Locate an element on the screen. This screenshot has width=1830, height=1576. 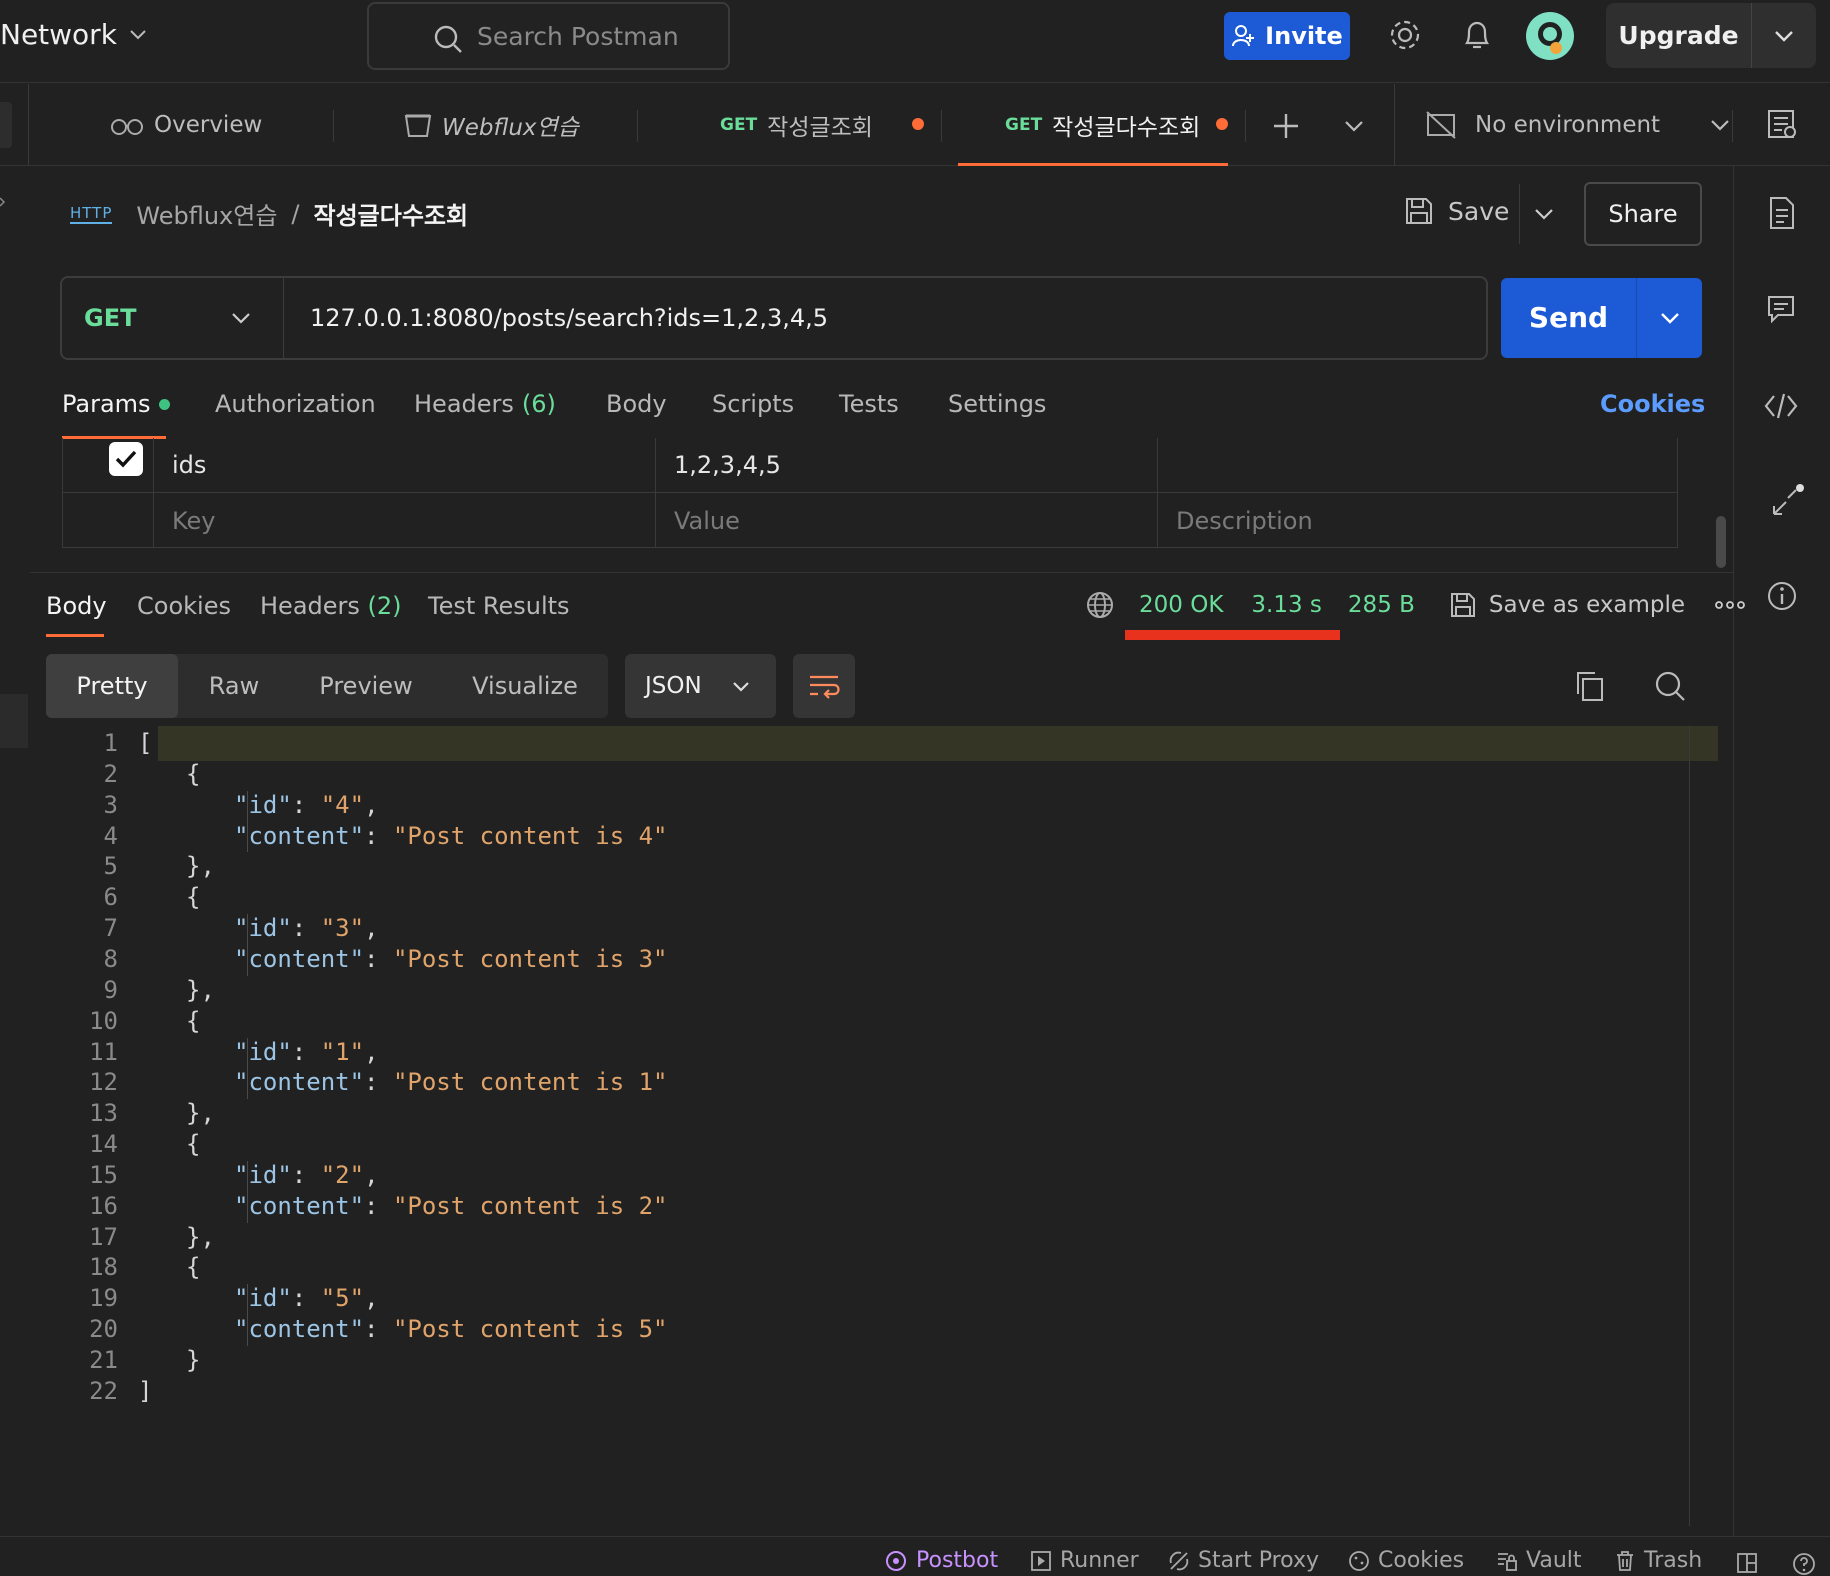
new-param-value-input: Value is located at coordinates (906, 520).